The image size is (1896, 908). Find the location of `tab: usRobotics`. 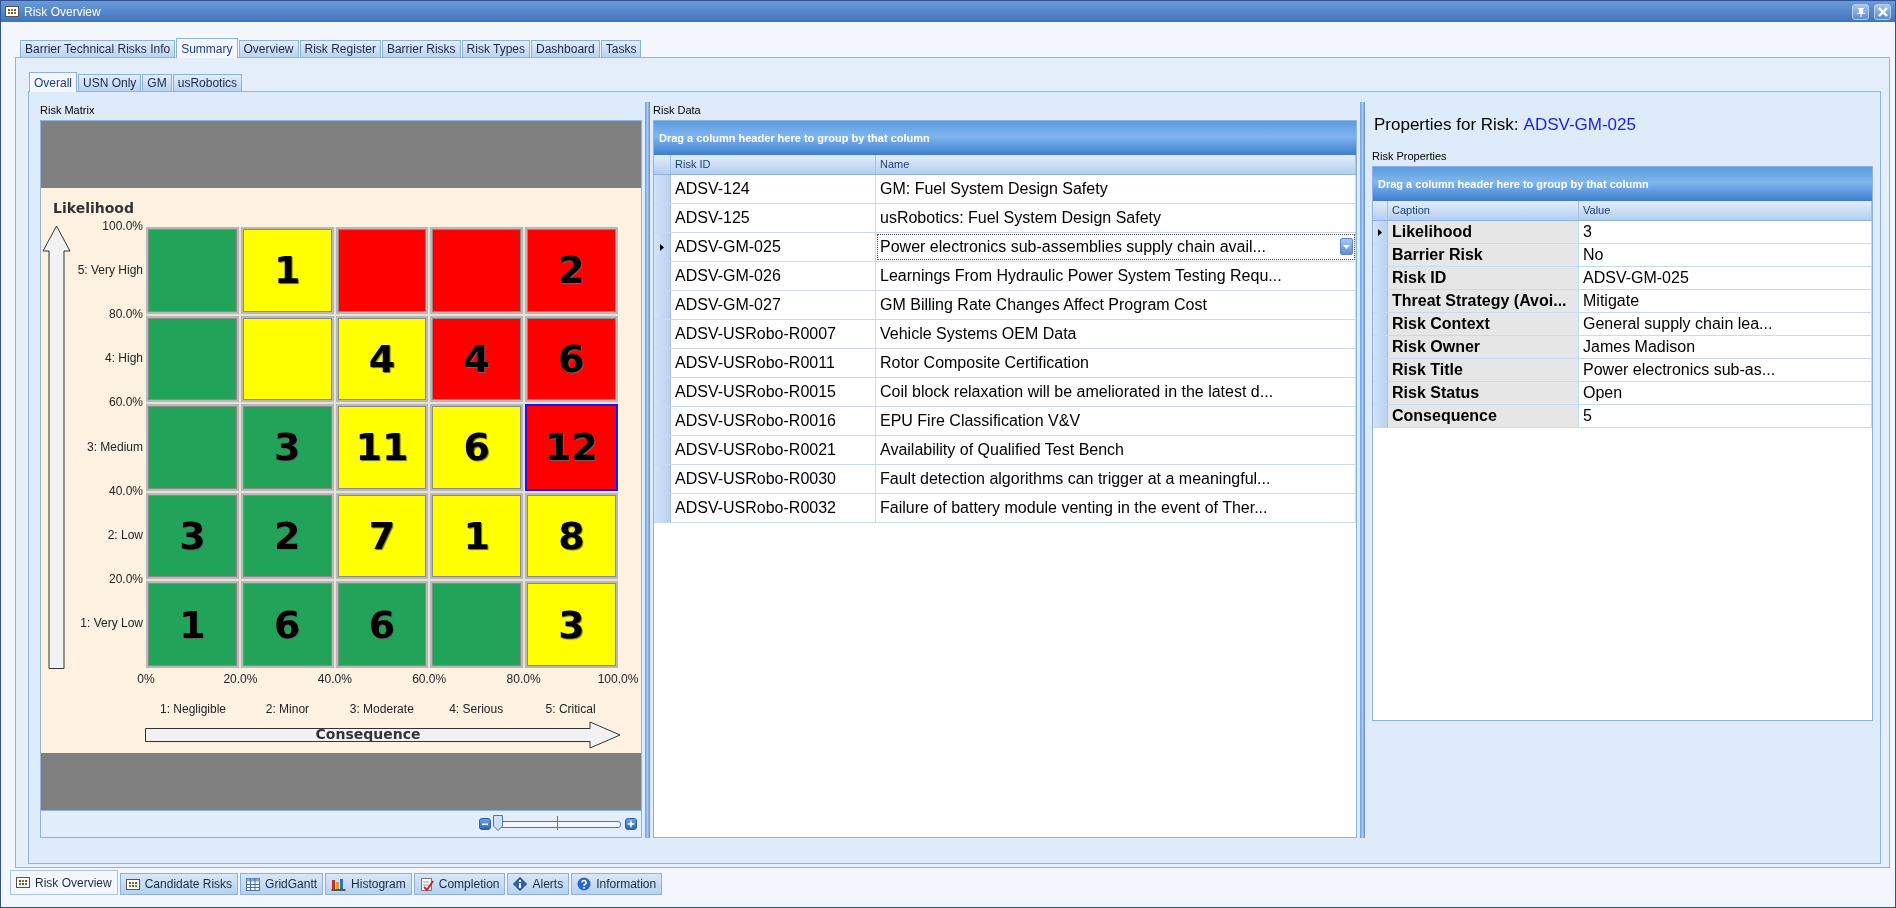

tab: usRobotics is located at coordinates (207, 82).